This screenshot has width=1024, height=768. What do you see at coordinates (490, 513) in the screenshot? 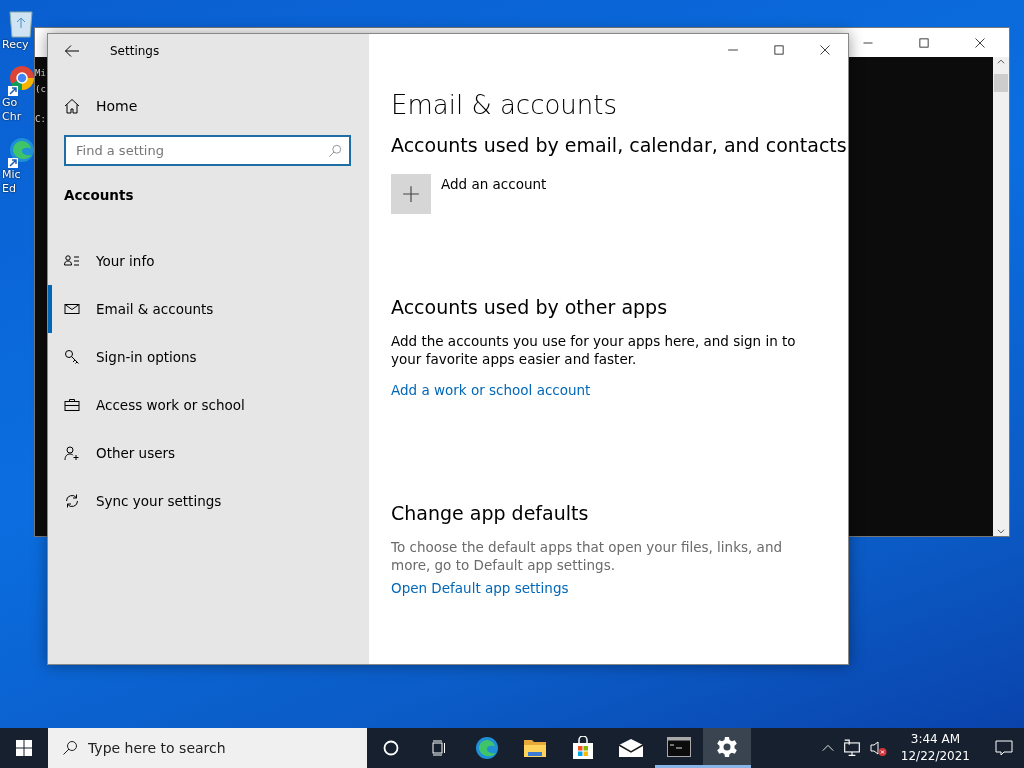
I see `section-heading: Change app defaults` at bounding box center [490, 513].